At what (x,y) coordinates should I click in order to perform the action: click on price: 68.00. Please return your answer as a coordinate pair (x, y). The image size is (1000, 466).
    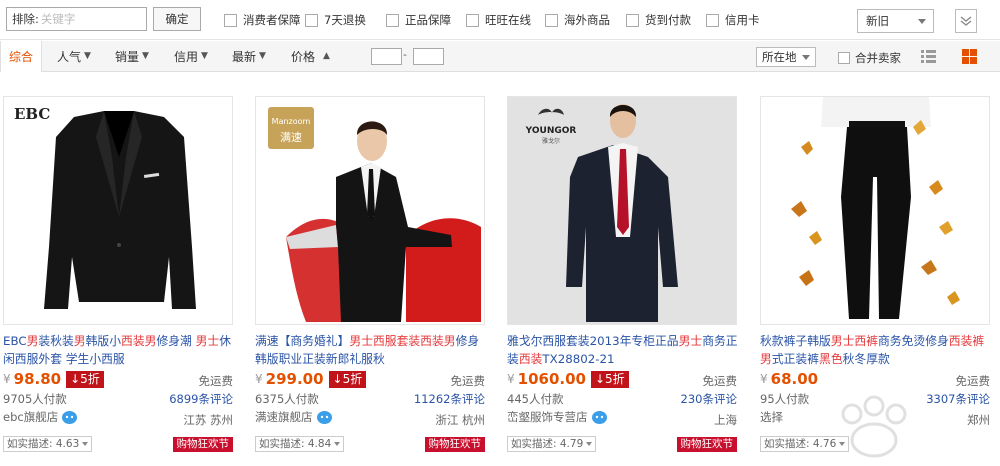
    Looking at the image, I should click on (794, 379).